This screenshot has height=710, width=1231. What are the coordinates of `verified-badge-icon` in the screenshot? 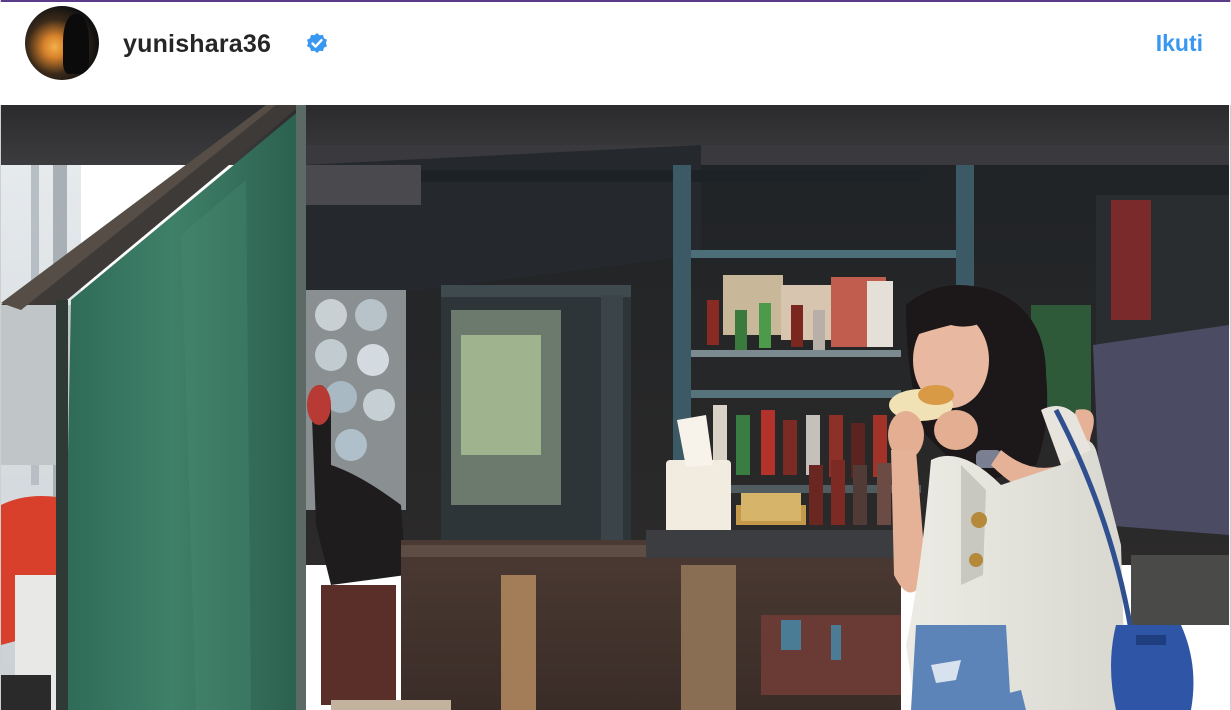 It's located at (317, 43).